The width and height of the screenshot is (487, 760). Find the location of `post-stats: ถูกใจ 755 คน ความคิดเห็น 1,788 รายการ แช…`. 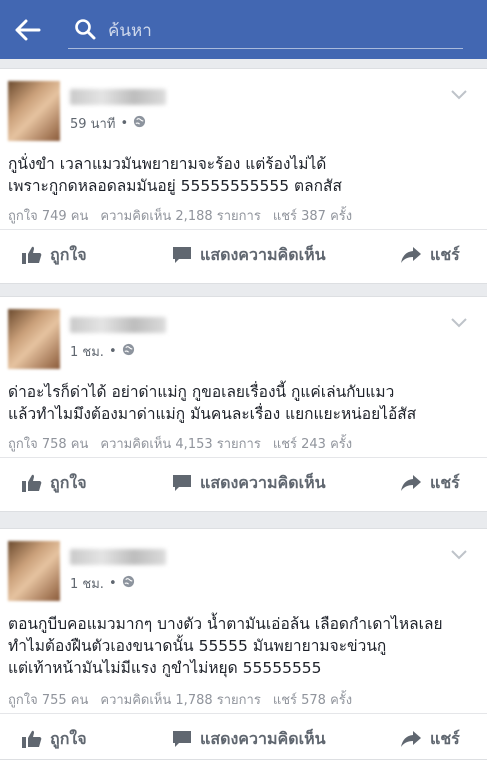

post-stats: ถูกใจ 755 คน ความคิดเห็น 1,788 รายการ แช… is located at coordinates (180, 699).